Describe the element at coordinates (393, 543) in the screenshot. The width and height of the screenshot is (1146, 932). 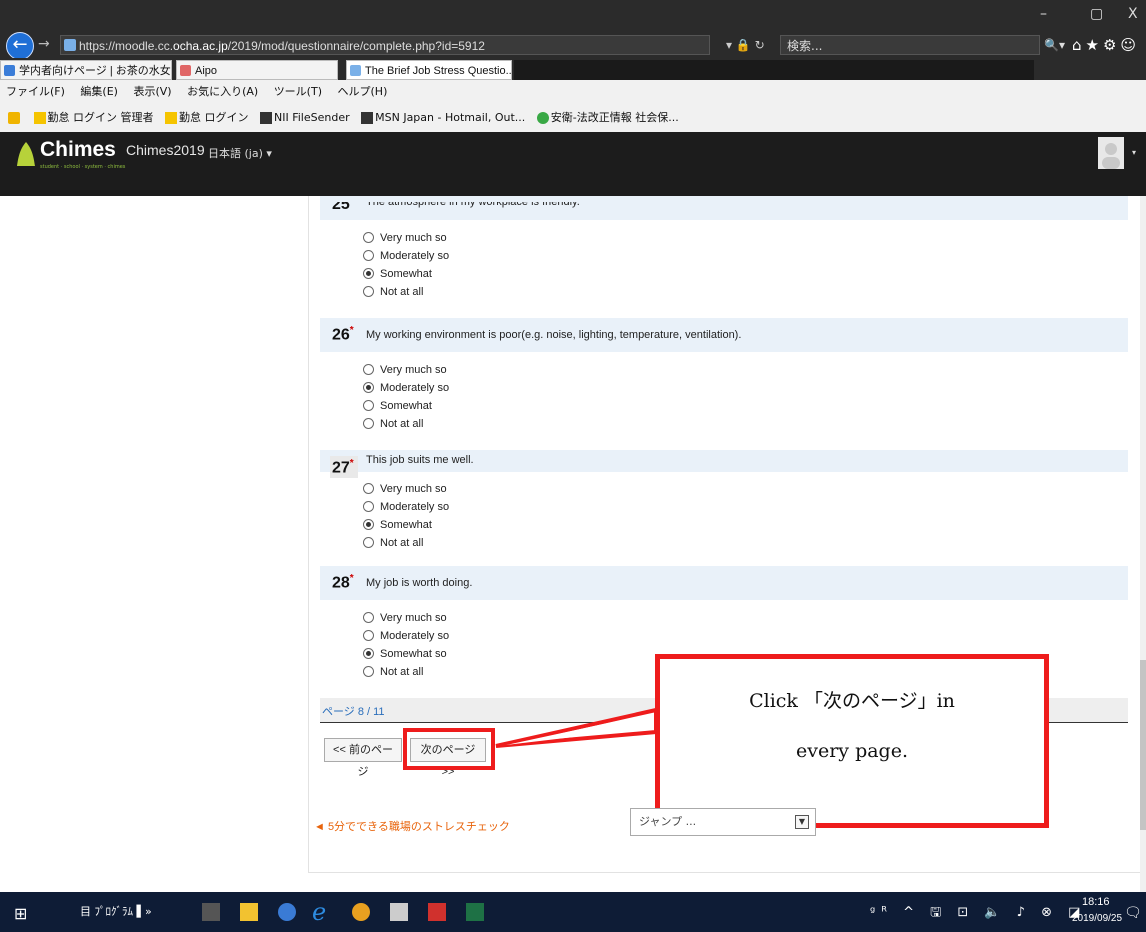
I see `q27-option-not-at-all: Not at all` at that location.